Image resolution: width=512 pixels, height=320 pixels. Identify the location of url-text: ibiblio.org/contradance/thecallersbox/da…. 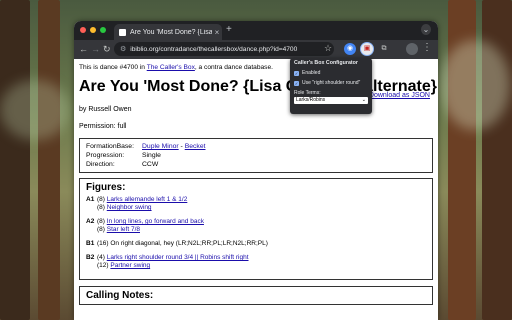
(214, 49).